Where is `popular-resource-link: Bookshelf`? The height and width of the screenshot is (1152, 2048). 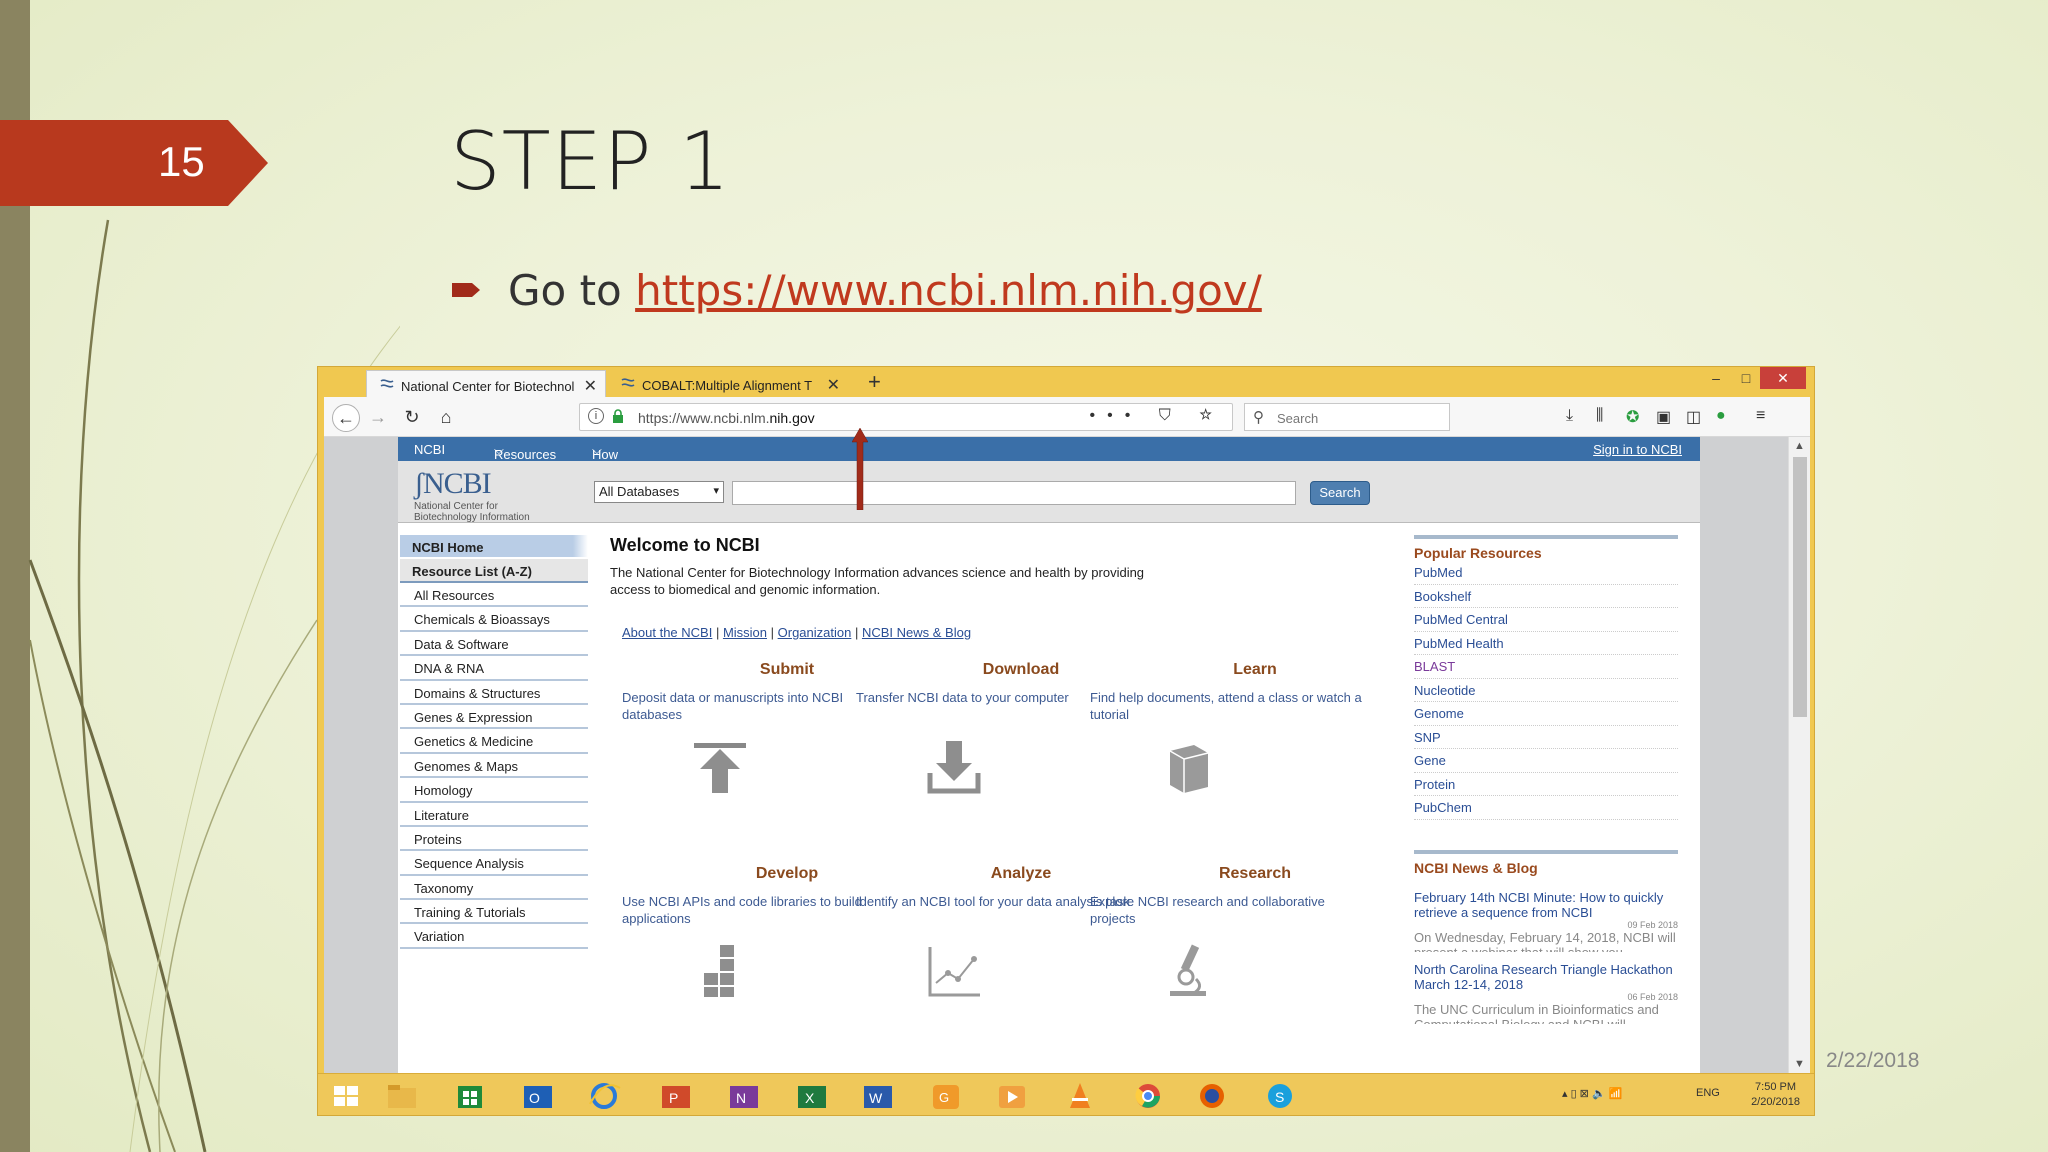 popular-resource-link: Bookshelf is located at coordinates (1546, 596).